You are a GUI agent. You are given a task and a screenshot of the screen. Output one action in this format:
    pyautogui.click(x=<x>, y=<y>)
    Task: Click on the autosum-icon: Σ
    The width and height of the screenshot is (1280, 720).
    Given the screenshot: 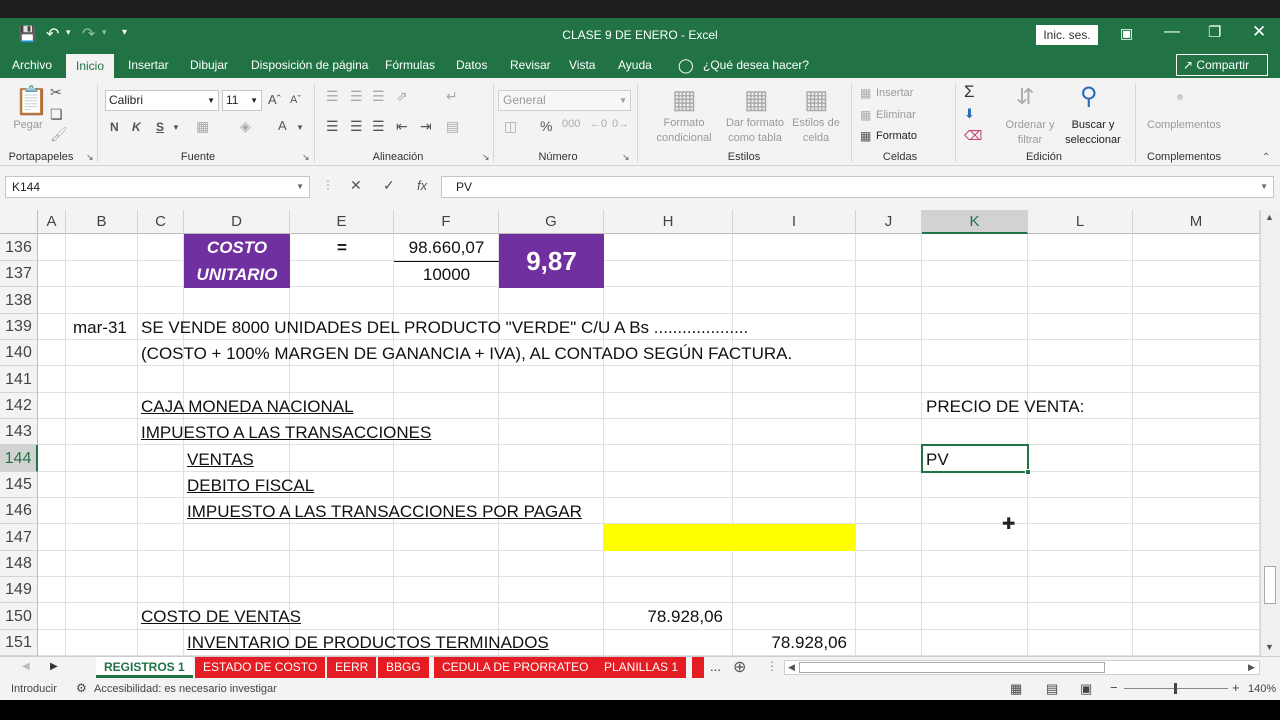 What is the action you would take?
    pyautogui.click(x=969, y=92)
    